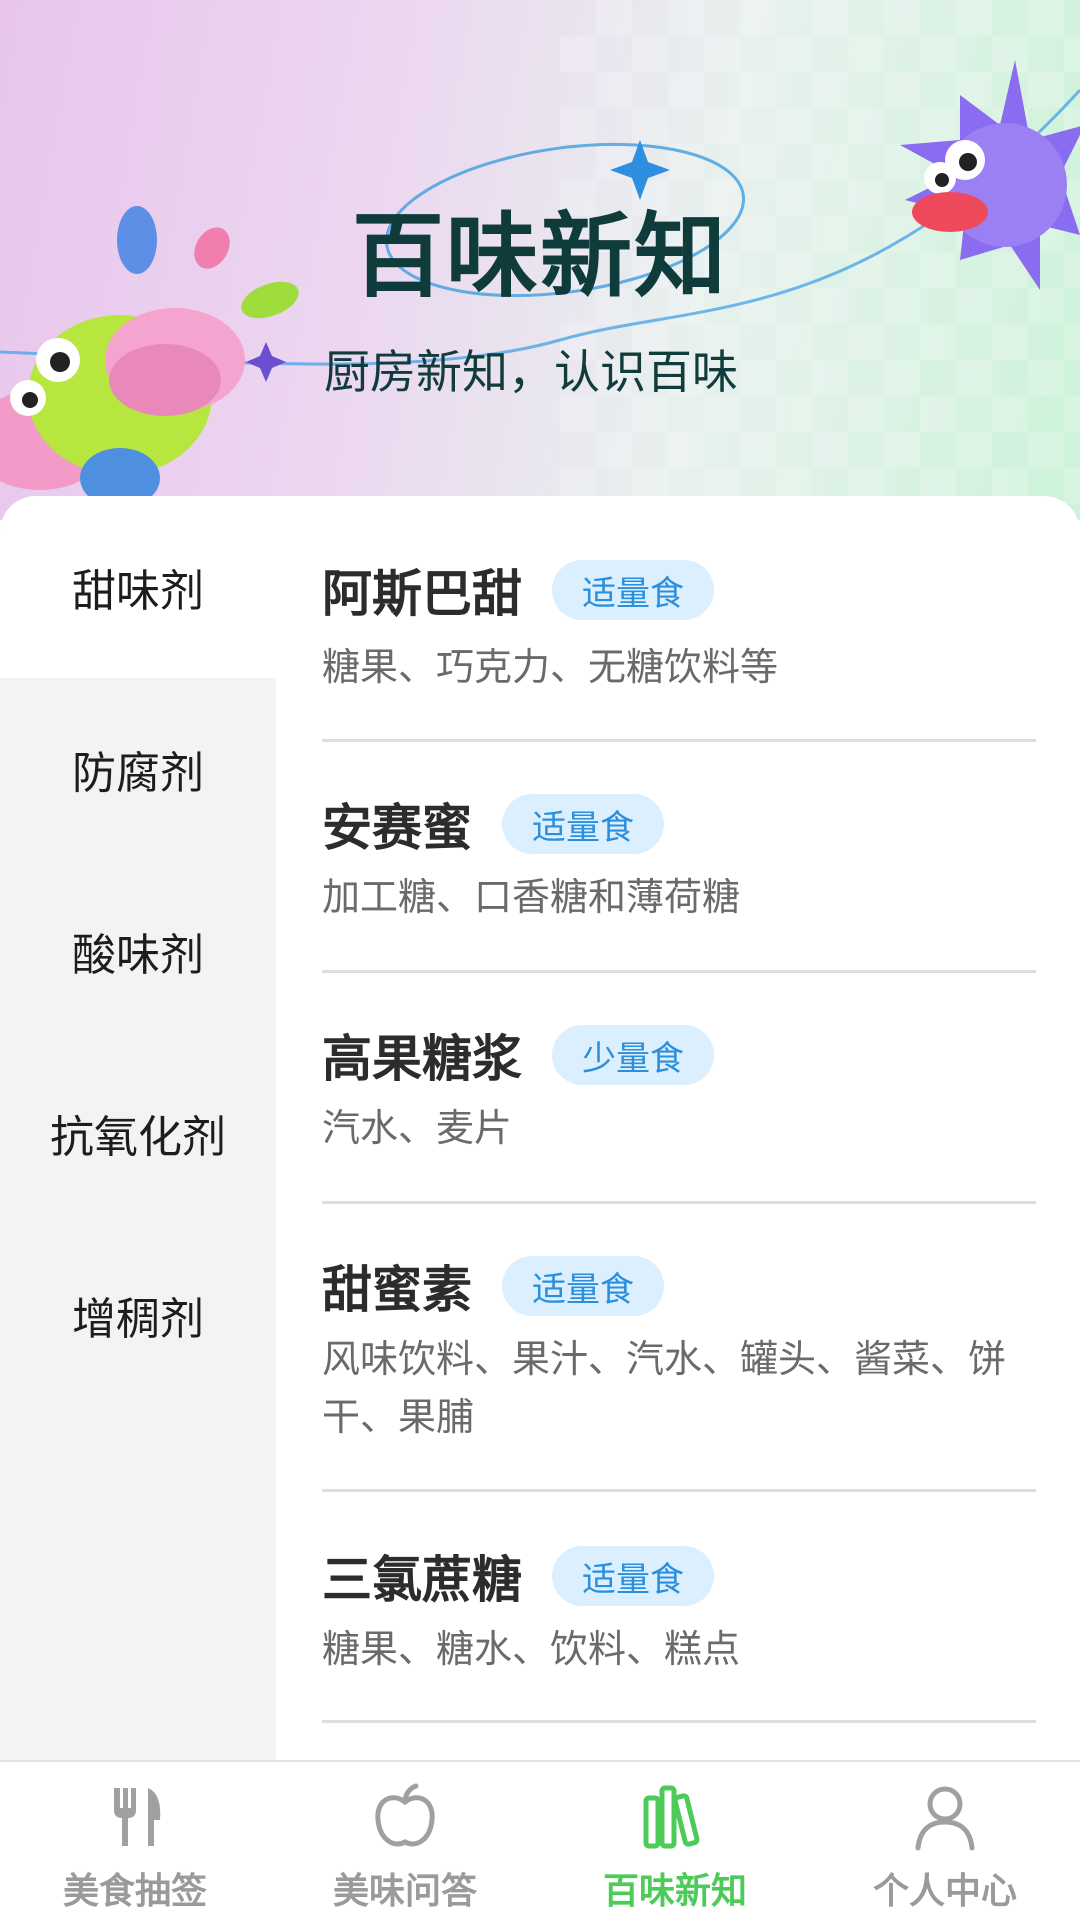 The image size is (1080, 1922). I want to click on sidebar-item-label: 酸味剂, so click(138, 955).